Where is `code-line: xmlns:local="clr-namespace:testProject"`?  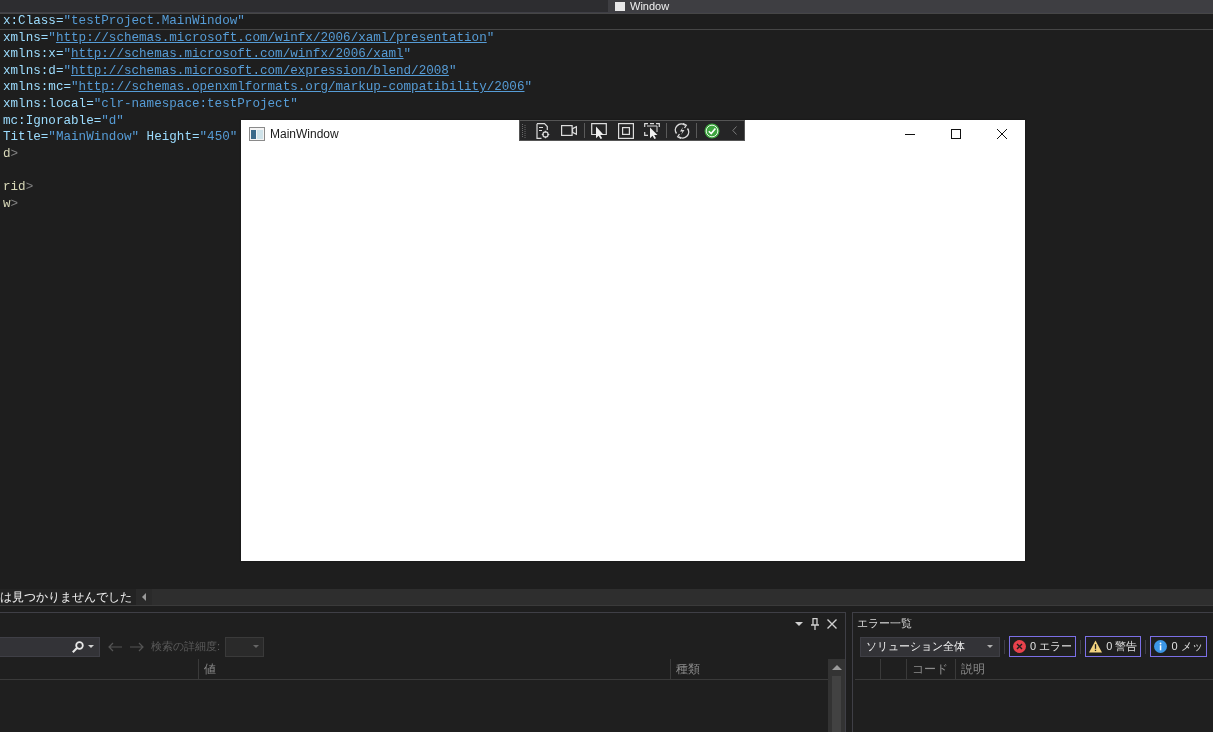
code-line: xmlns:local="clr-namespace:testProject" is located at coordinates (150, 104).